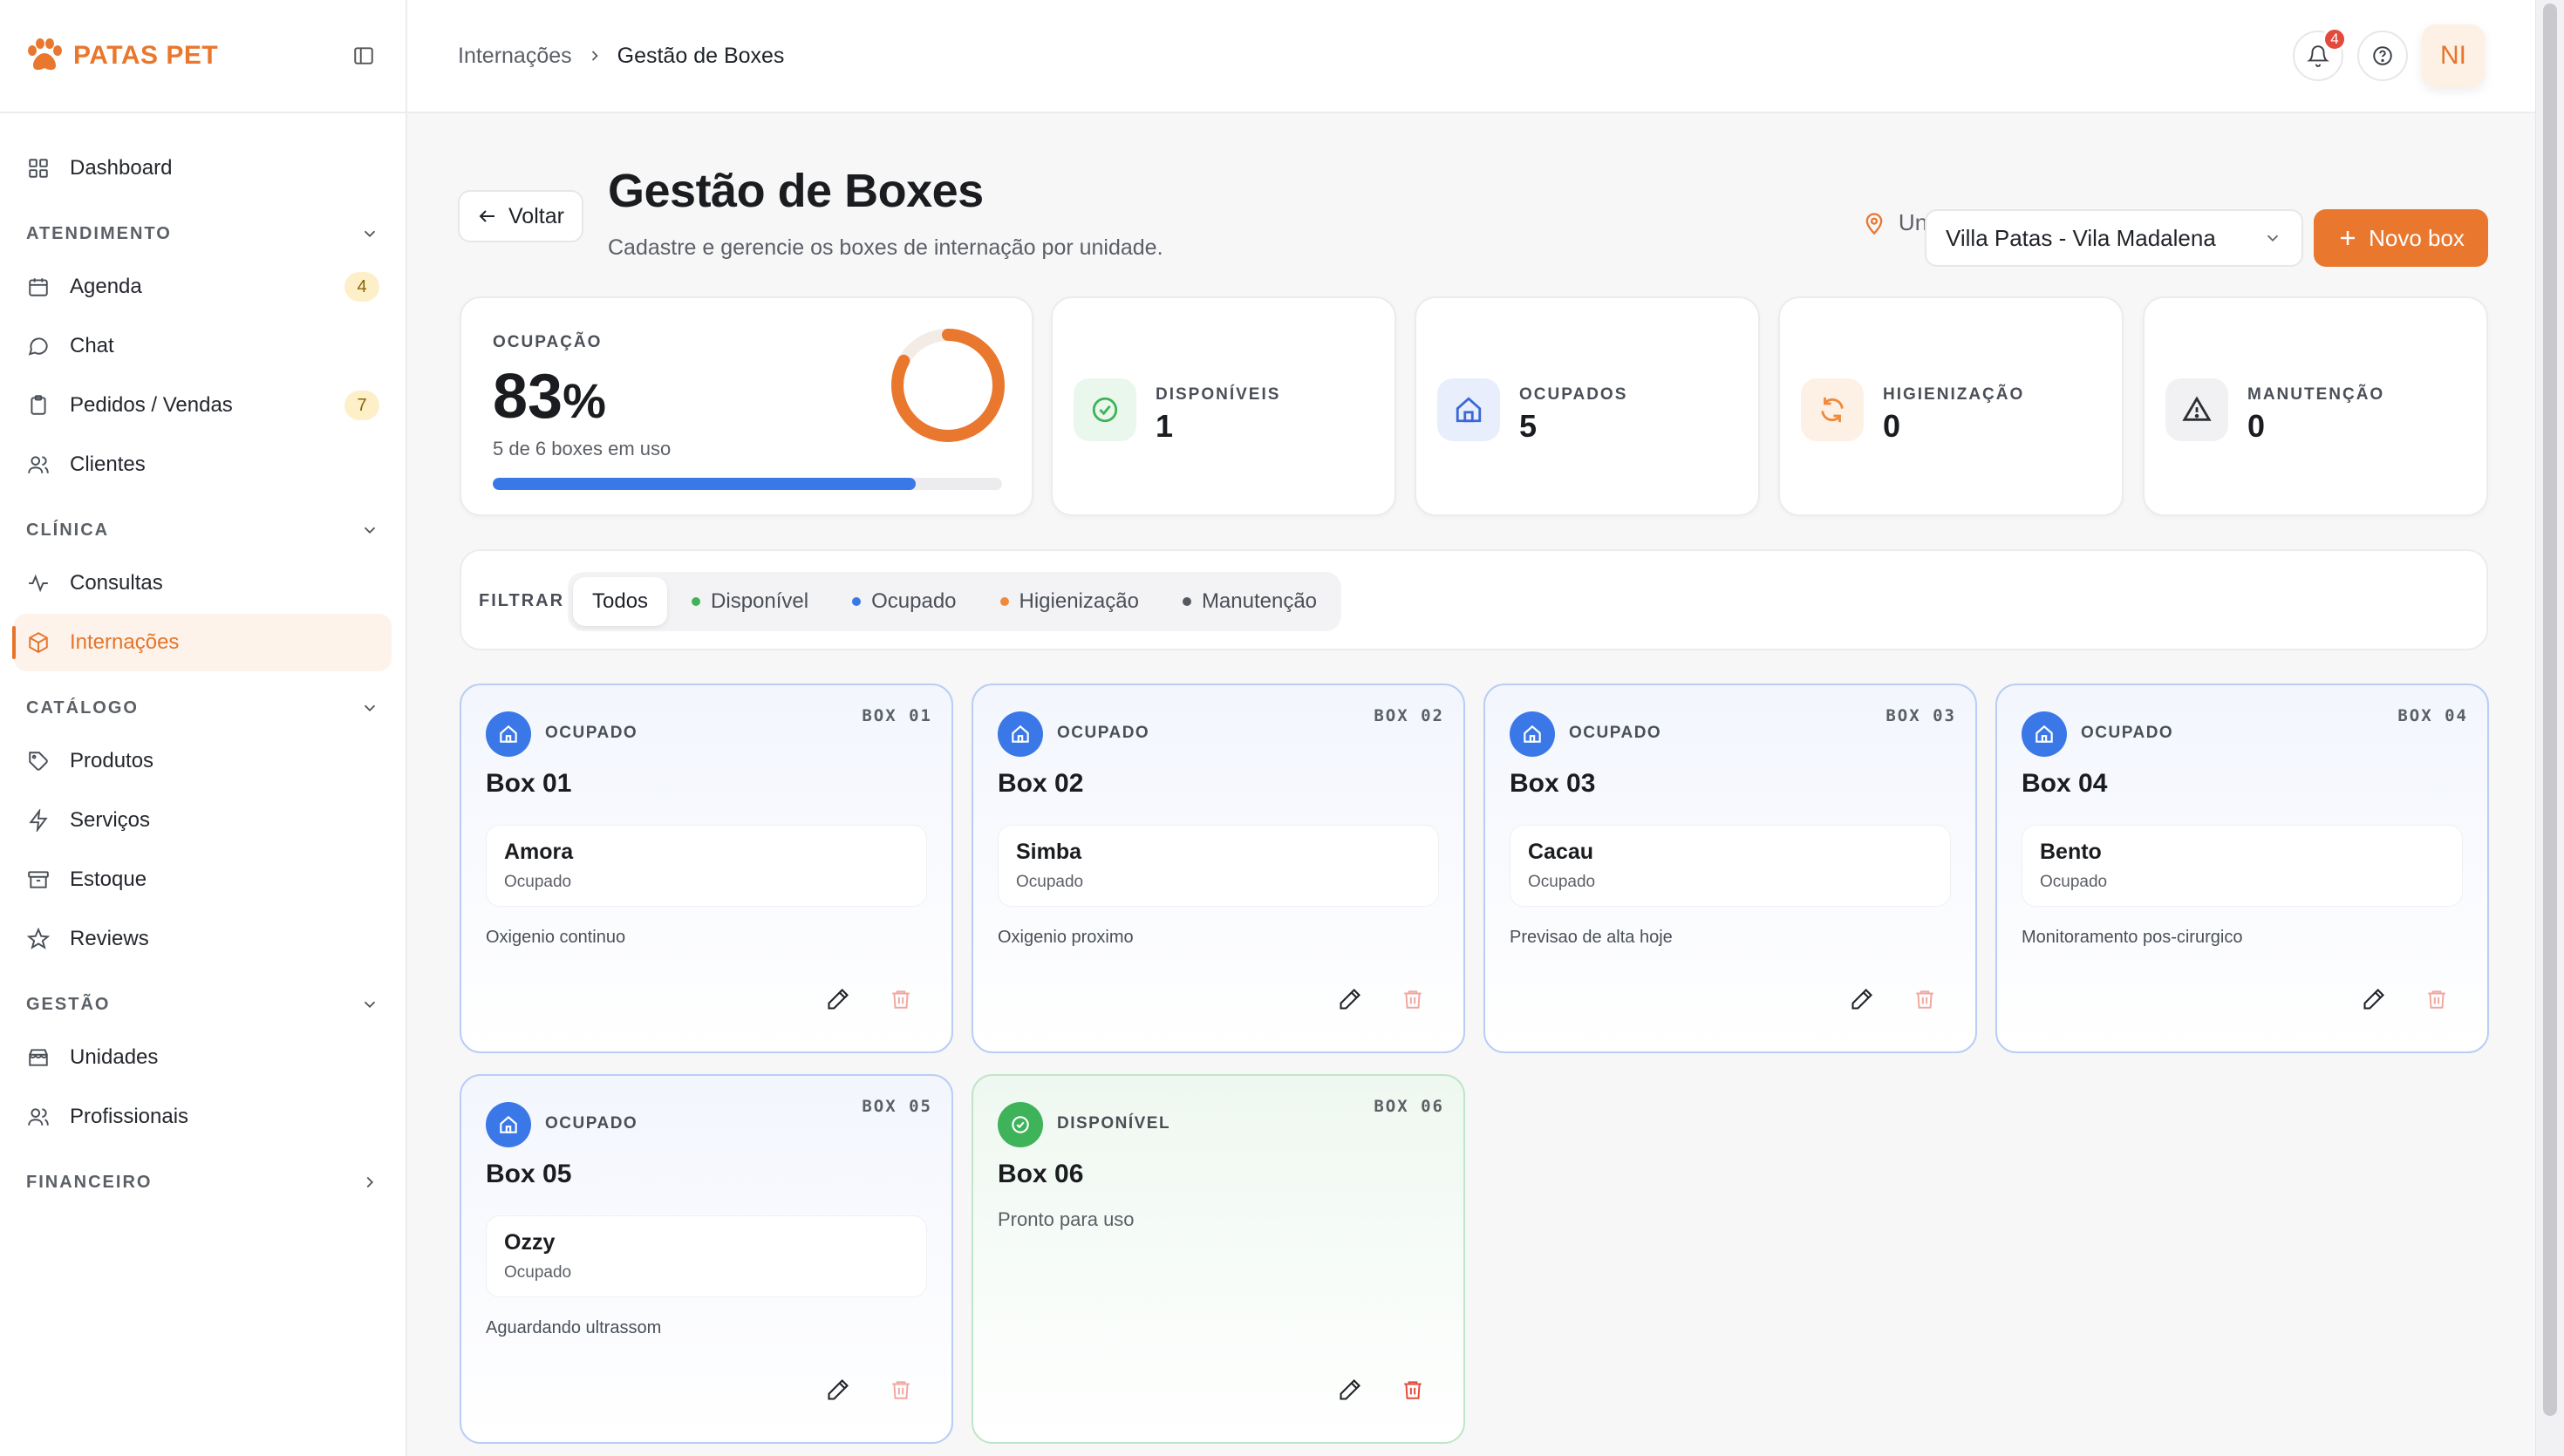 The height and width of the screenshot is (1456, 2564). What do you see at coordinates (121, 55) in the screenshot?
I see `brand-logo: PATAS PET` at bounding box center [121, 55].